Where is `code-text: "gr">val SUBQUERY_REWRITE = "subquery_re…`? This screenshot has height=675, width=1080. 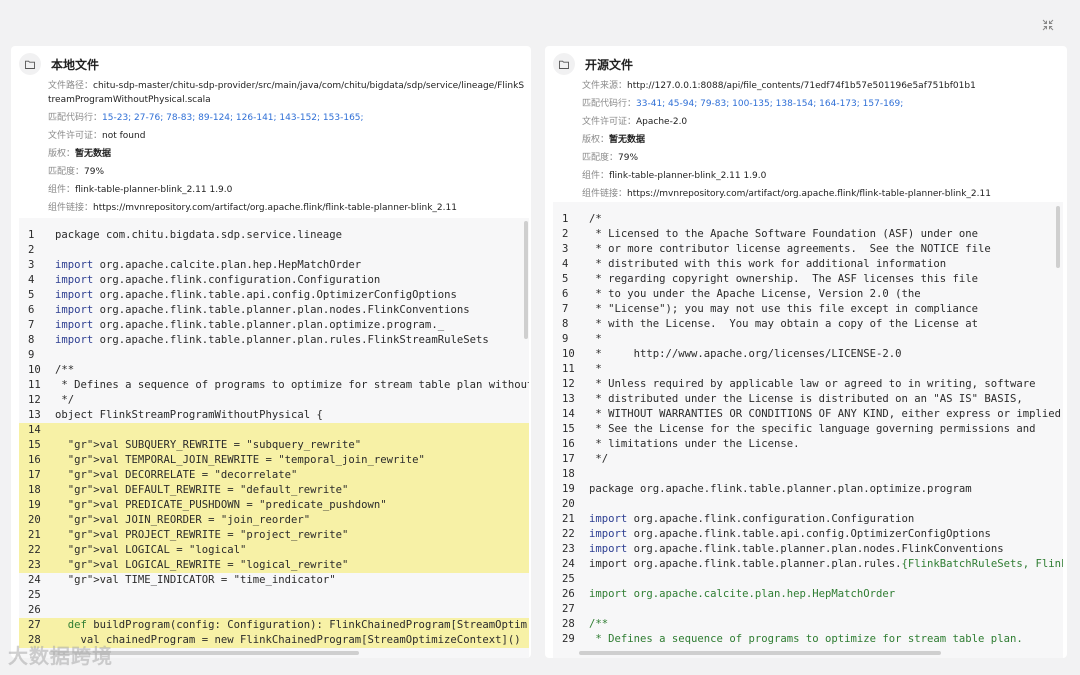 code-text: "gr">val SUBQUERY_REWRITE = "subquery_re… is located at coordinates (214, 445).